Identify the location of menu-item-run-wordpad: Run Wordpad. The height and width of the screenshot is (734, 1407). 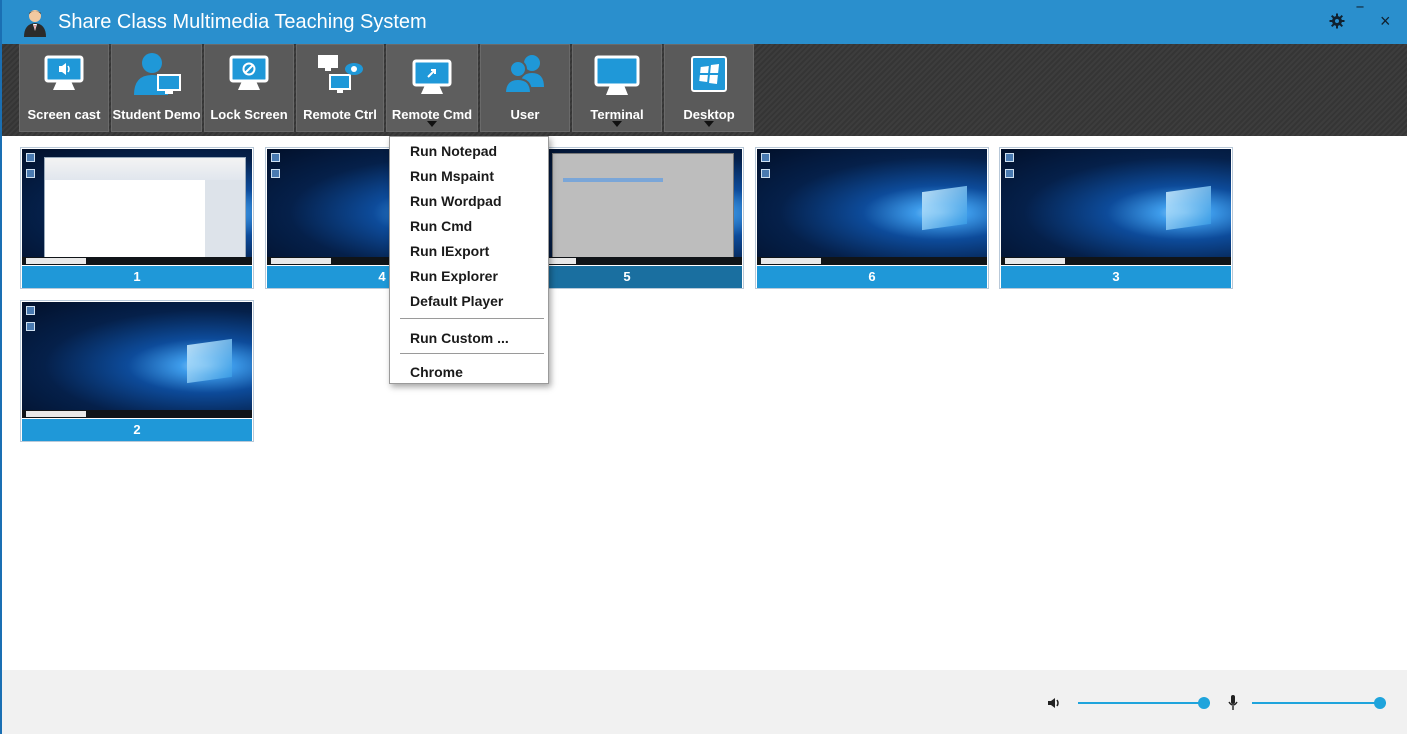
(456, 201).